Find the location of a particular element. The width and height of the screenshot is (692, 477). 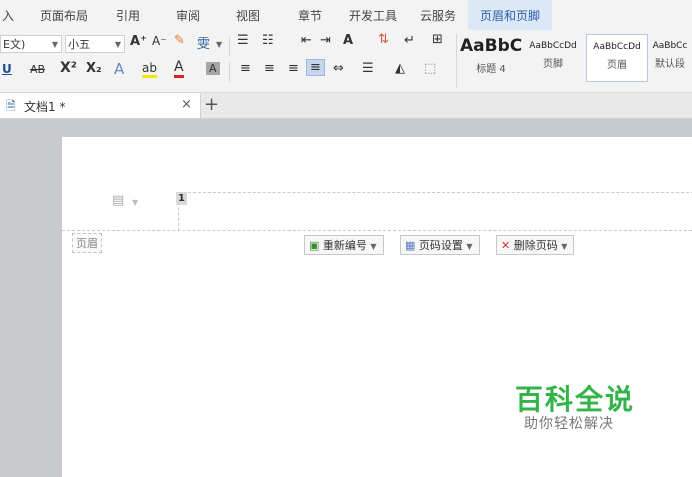

sort-icon: ⇅ is located at coordinates (383, 39).